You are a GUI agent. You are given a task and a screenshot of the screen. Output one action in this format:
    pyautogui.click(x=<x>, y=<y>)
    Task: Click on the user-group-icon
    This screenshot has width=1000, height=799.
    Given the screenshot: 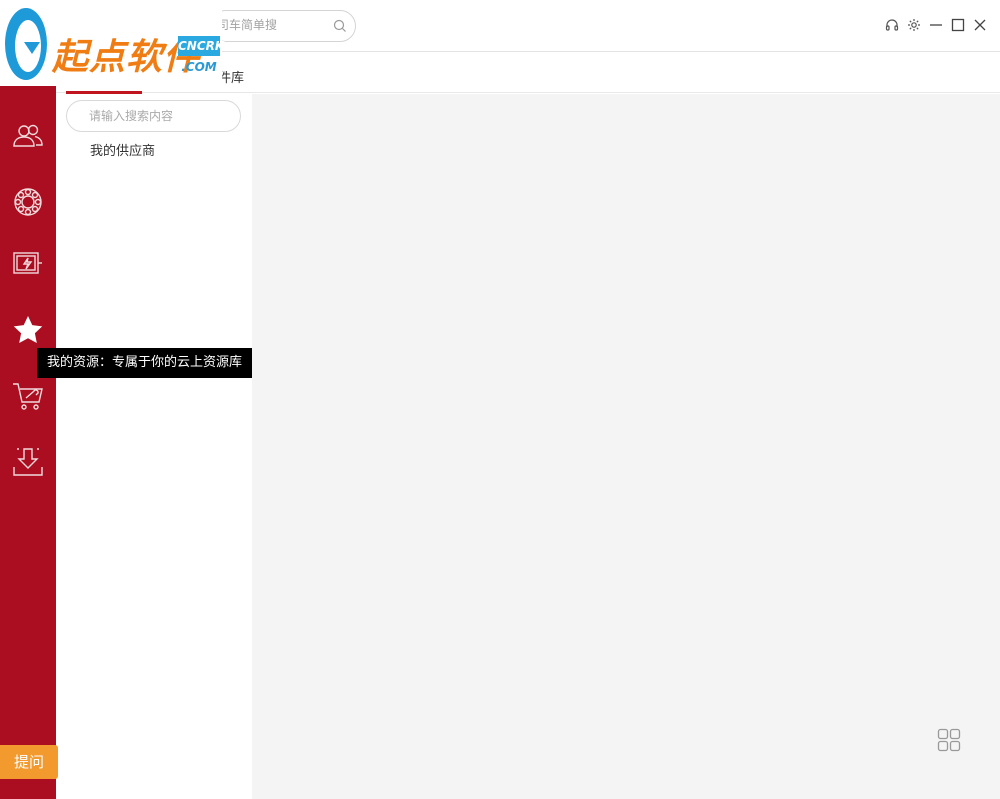 What is the action you would take?
    pyautogui.click(x=28, y=136)
    